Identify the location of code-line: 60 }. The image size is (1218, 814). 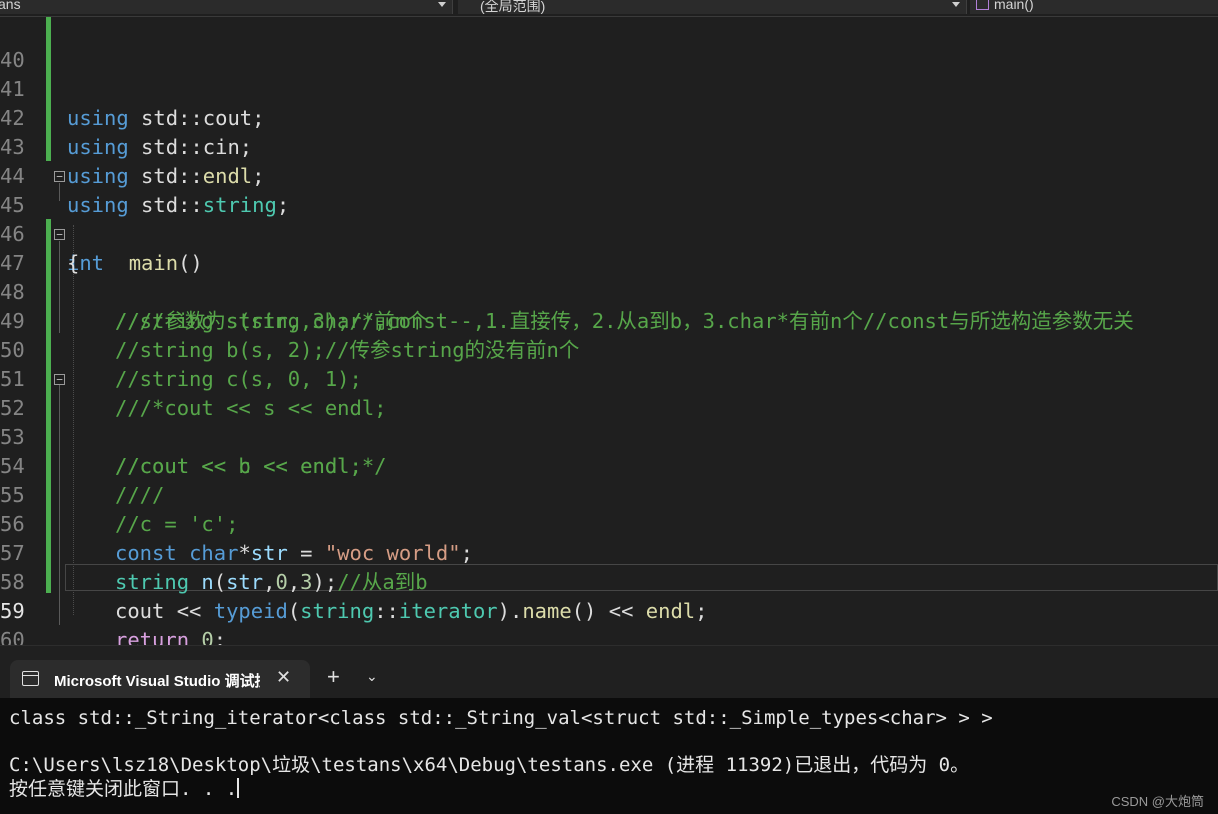
(609, 639).